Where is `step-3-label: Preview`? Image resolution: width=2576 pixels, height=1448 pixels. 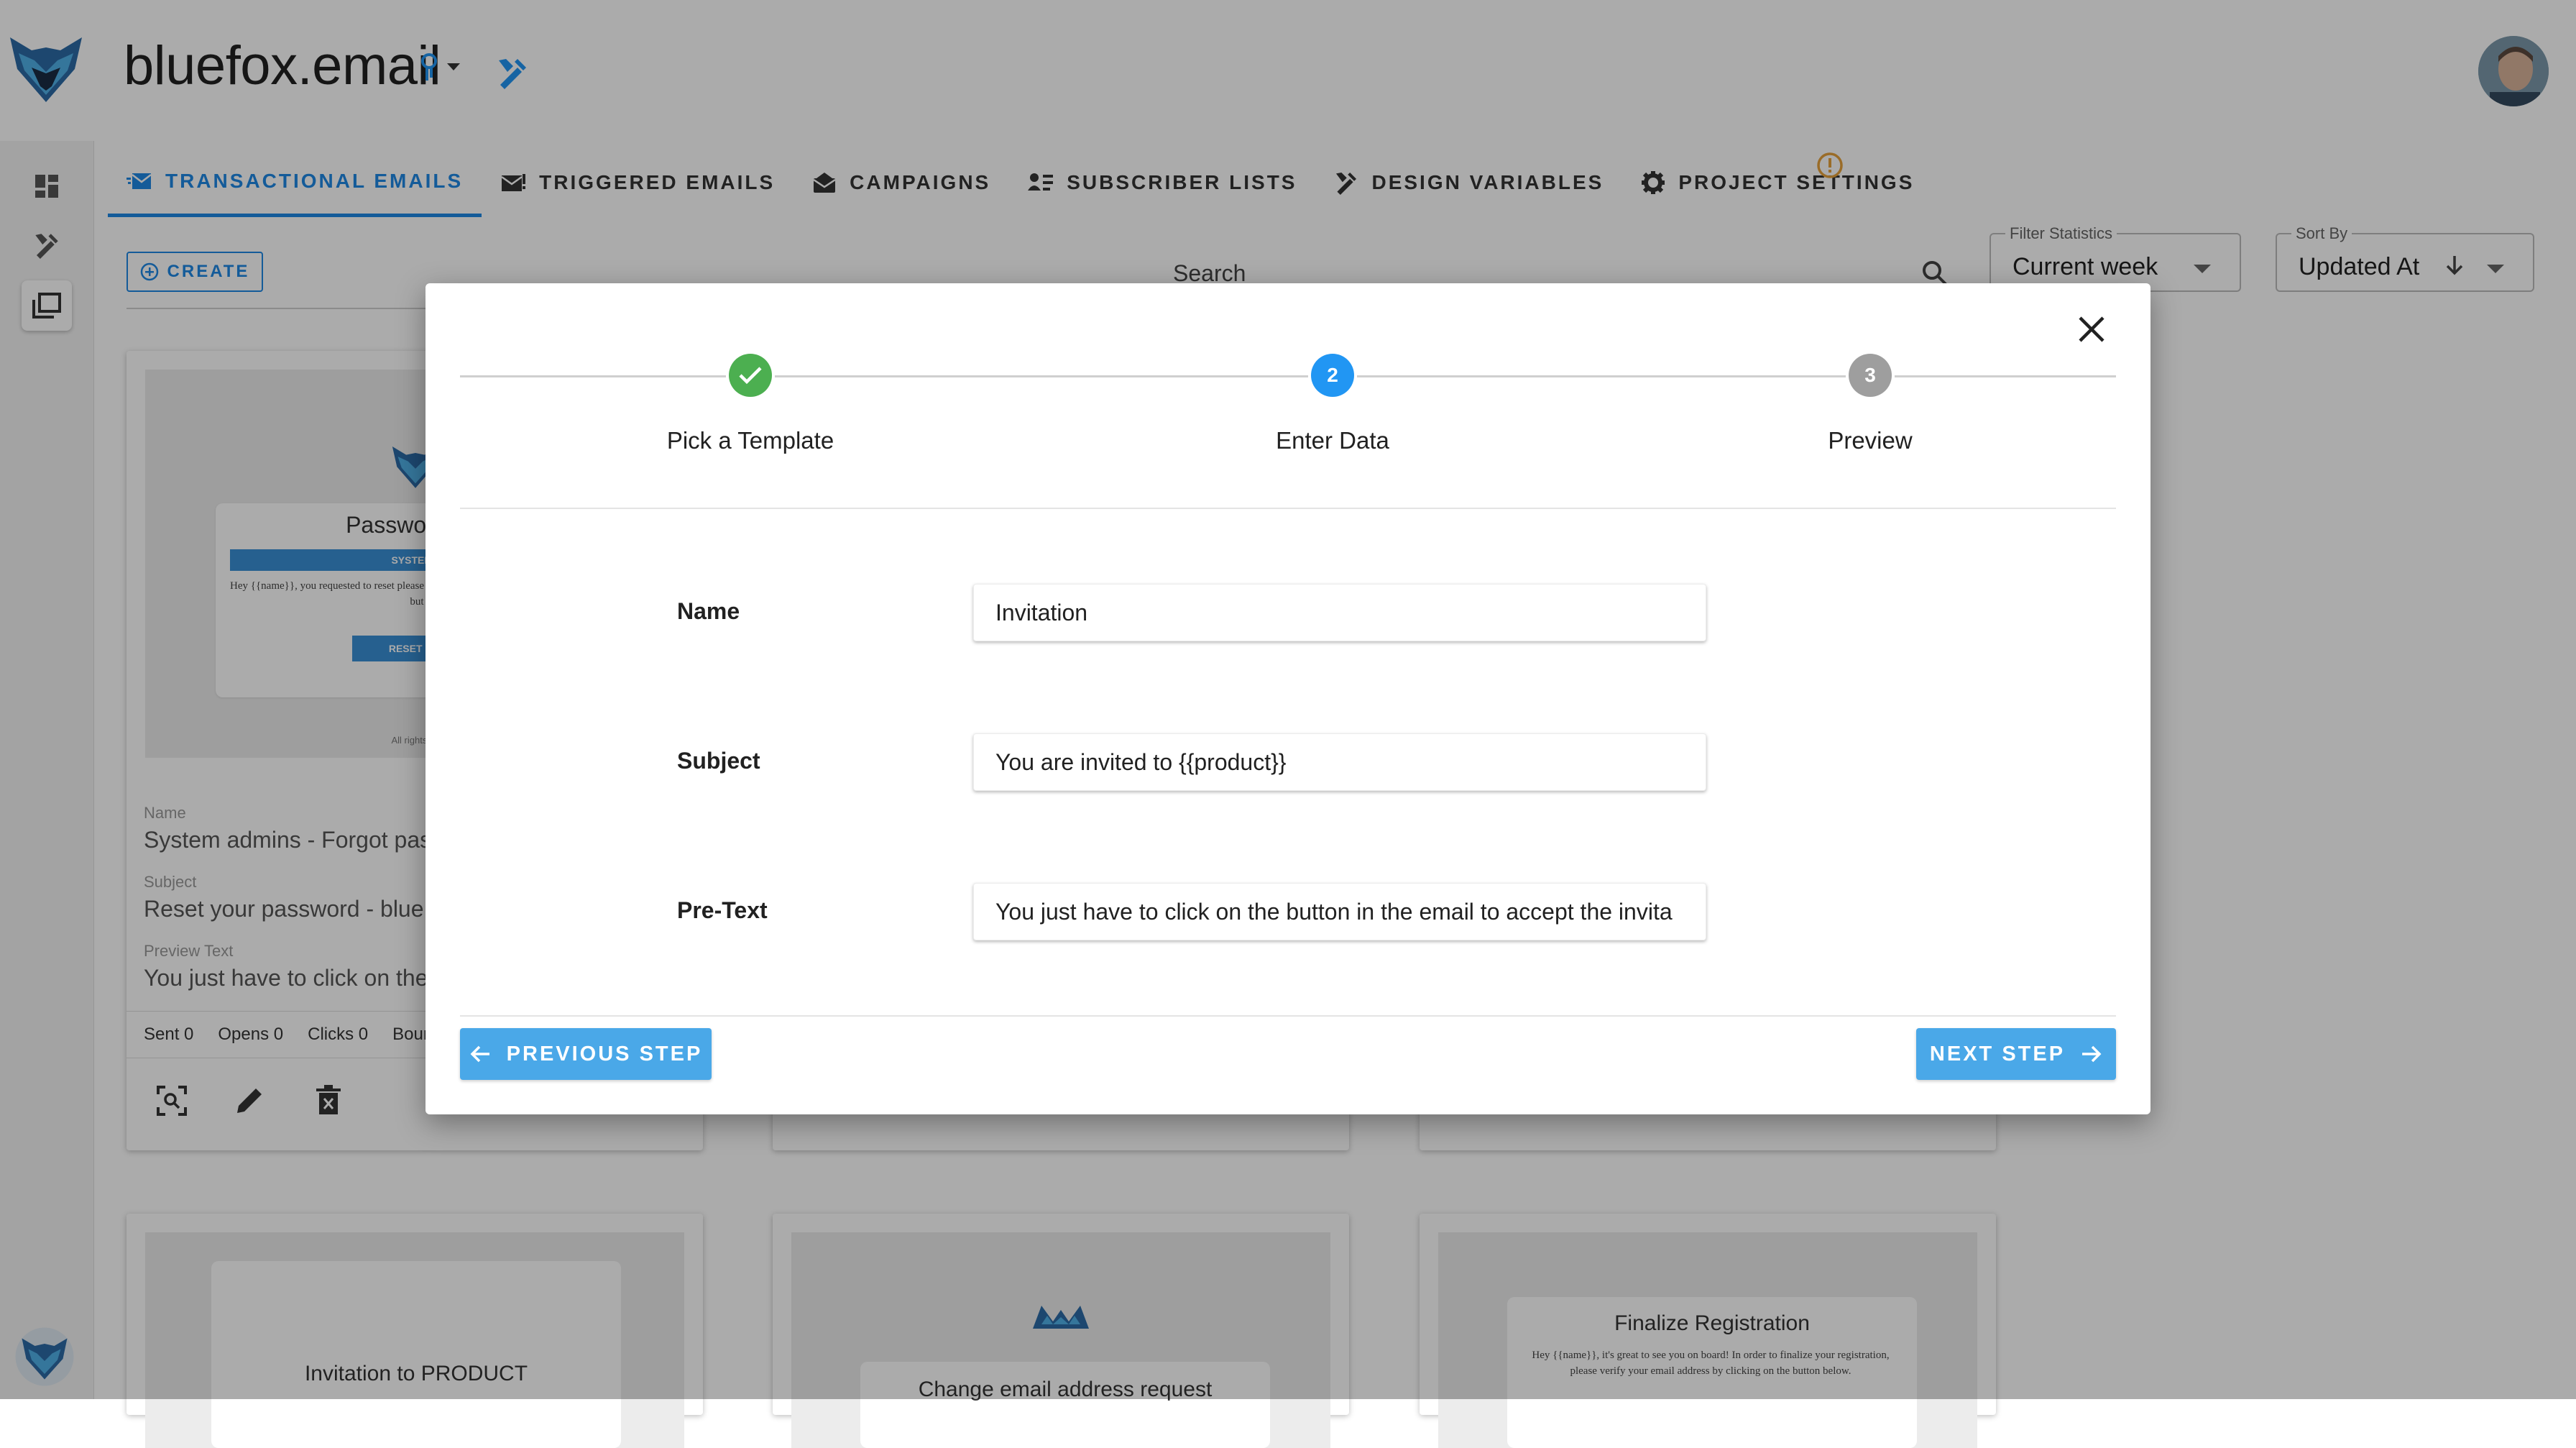 step-3-label: Preview is located at coordinates (1870, 440).